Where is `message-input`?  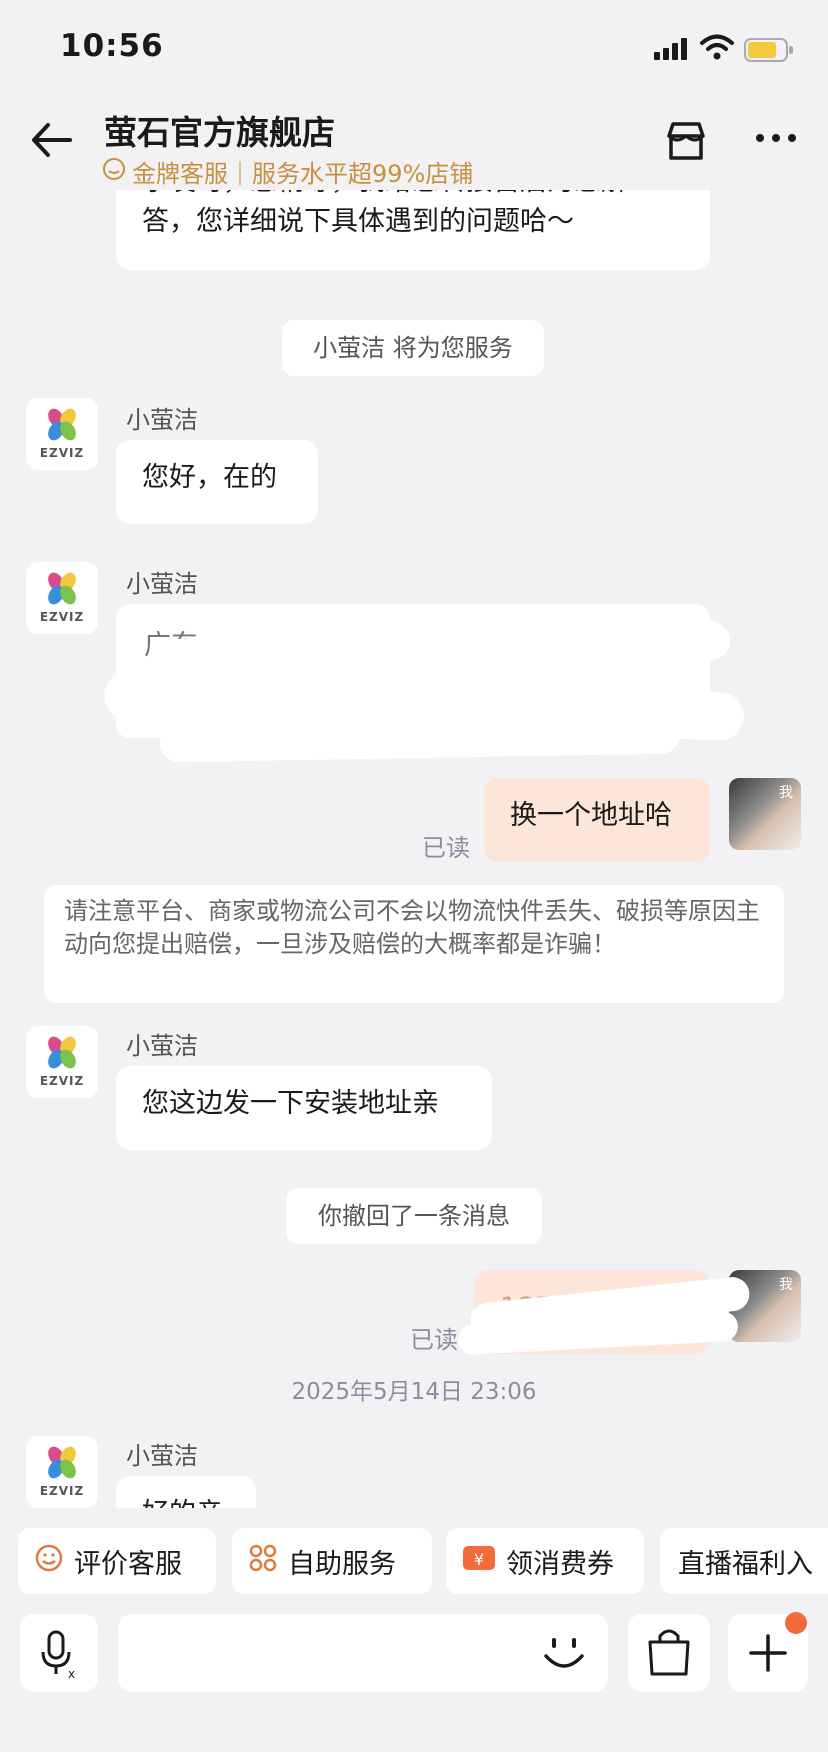
message-input is located at coordinates (363, 1653).